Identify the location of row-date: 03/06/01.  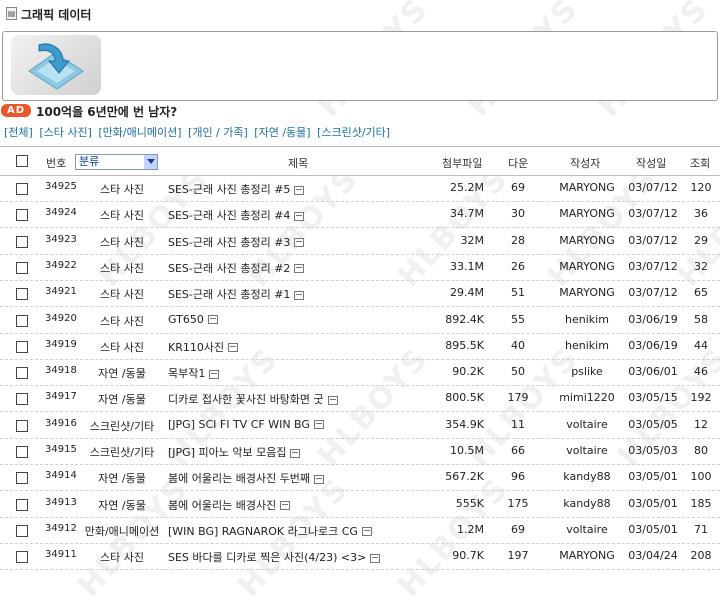
(653, 372).